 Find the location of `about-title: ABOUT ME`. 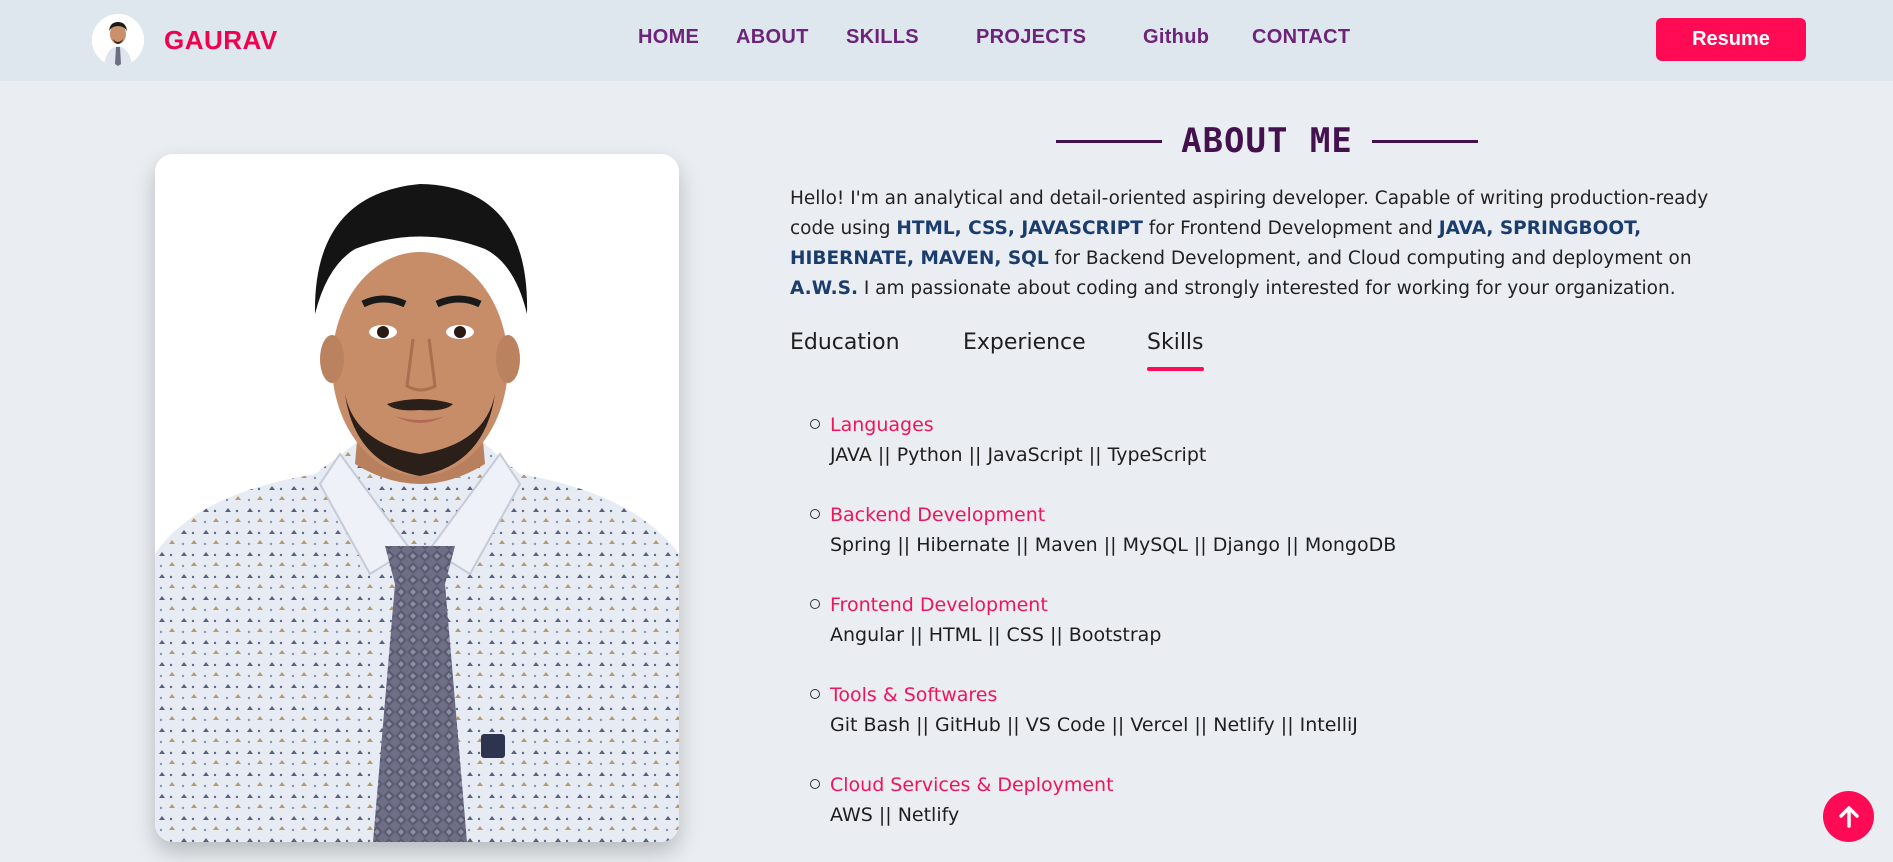

about-title: ABOUT ME is located at coordinates (1267, 141).